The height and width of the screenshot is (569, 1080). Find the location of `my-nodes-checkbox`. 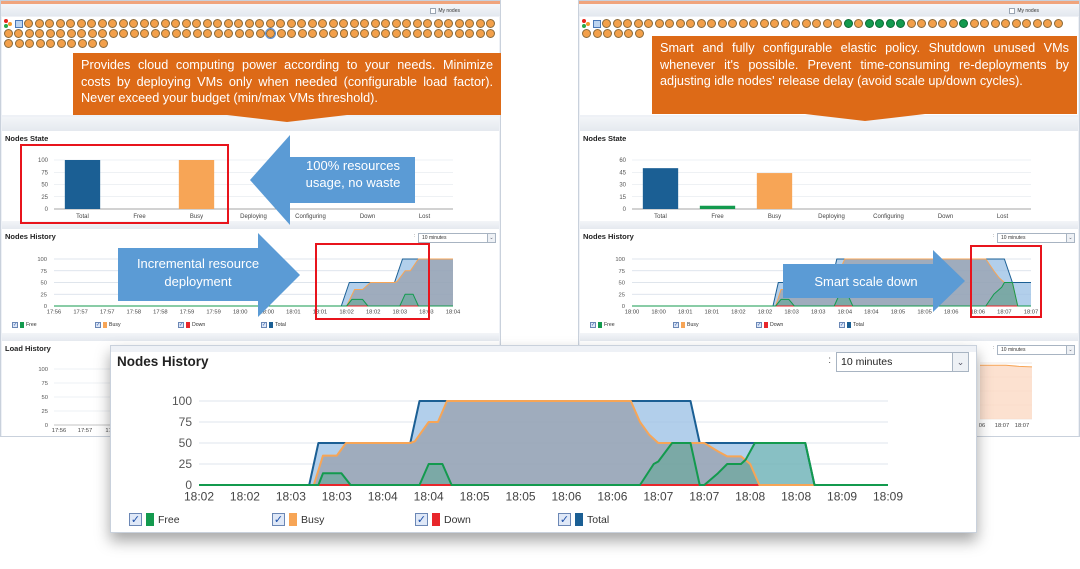

my-nodes-checkbox is located at coordinates (433, 11).